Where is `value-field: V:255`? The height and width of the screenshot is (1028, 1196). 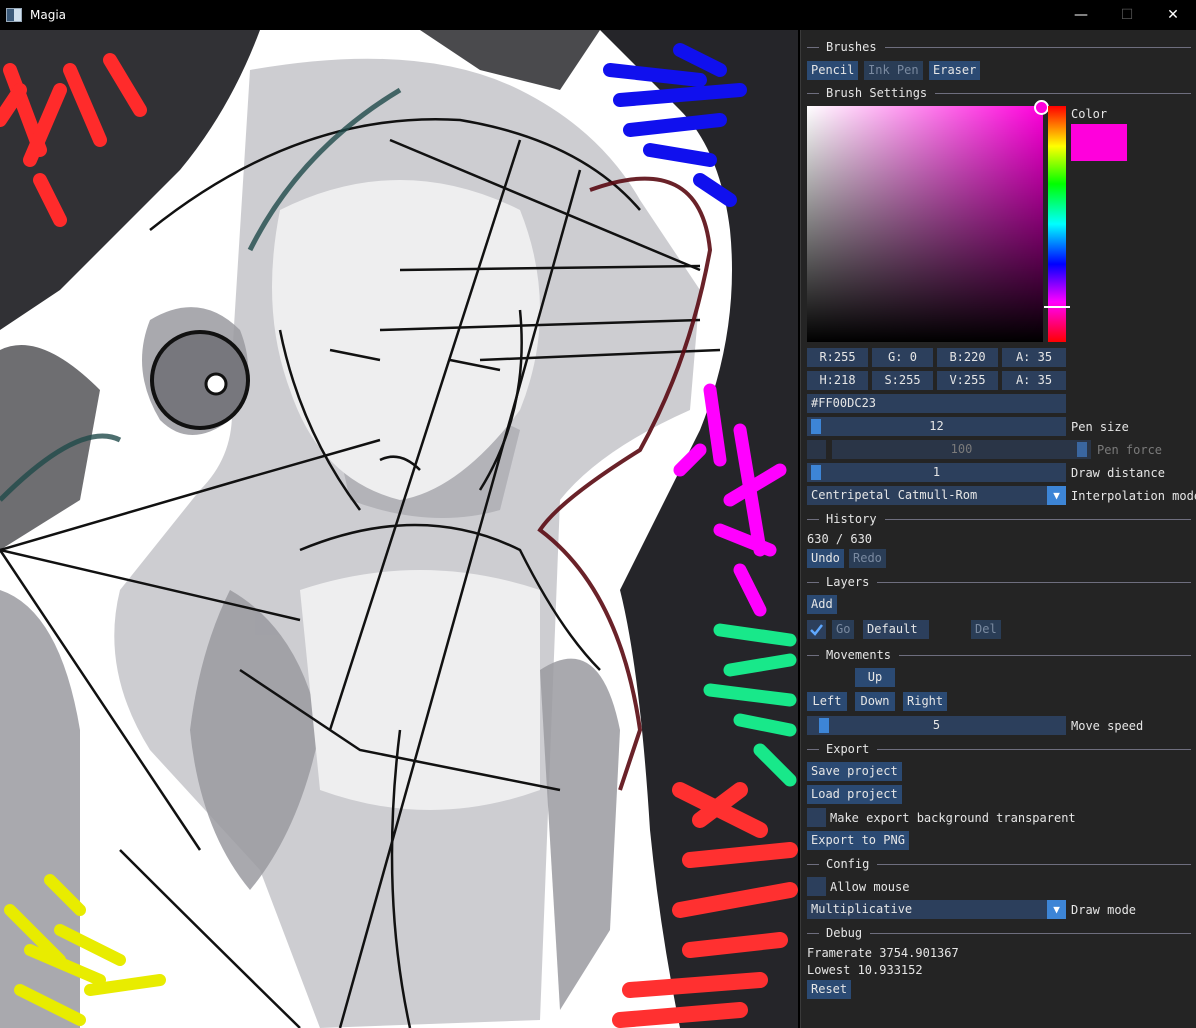 value-field: V:255 is located at coordinates (967, 380).